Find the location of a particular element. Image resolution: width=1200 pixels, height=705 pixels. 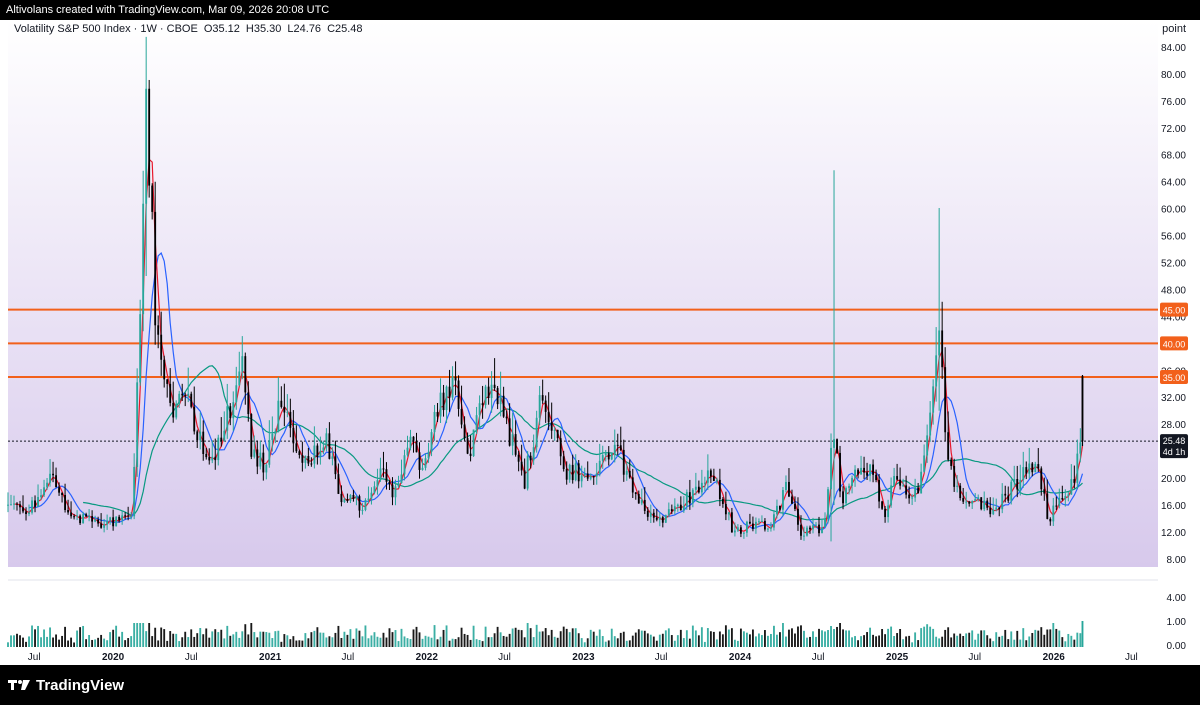

time-tick-label: 2025 is located at coordinates (897, 657).